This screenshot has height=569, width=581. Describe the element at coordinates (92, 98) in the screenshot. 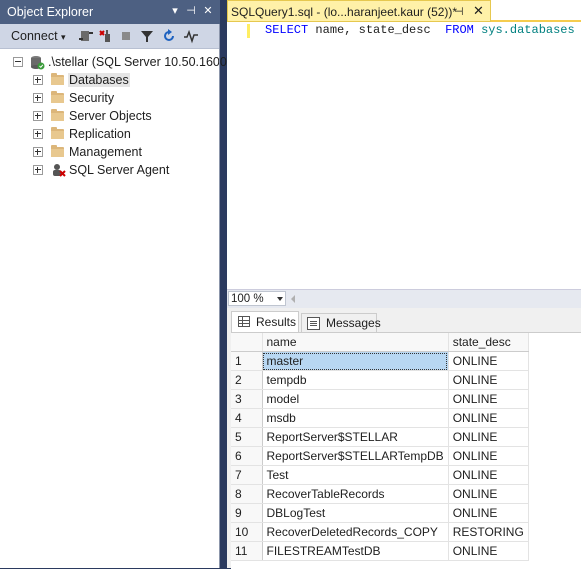

I see `tree-node-label: Security` at that location.